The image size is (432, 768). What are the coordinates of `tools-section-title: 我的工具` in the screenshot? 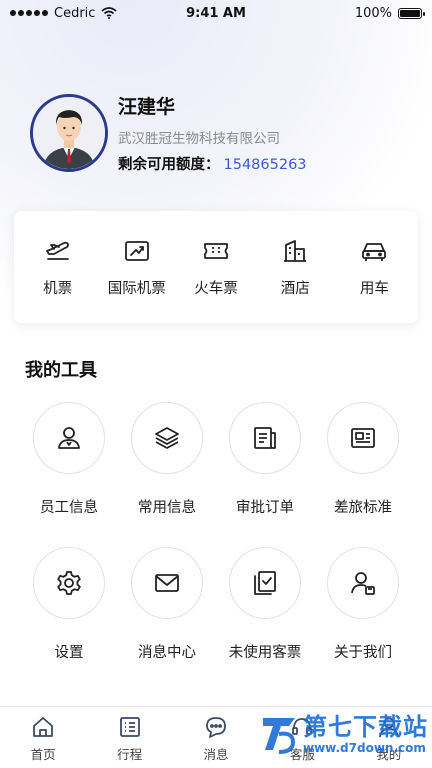 It's located at (61, 370).